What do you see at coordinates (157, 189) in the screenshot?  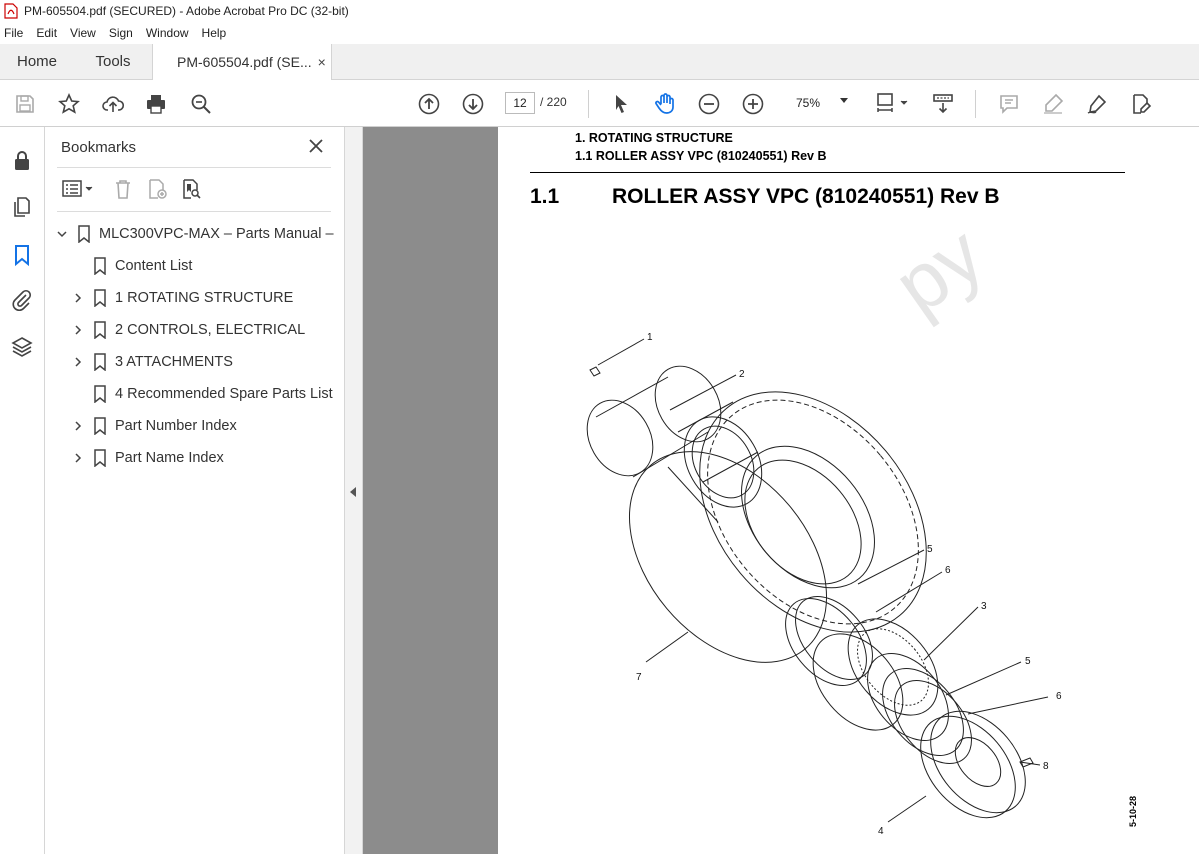 I see `new-bookmark-icon` at bounding box center [157, 189].